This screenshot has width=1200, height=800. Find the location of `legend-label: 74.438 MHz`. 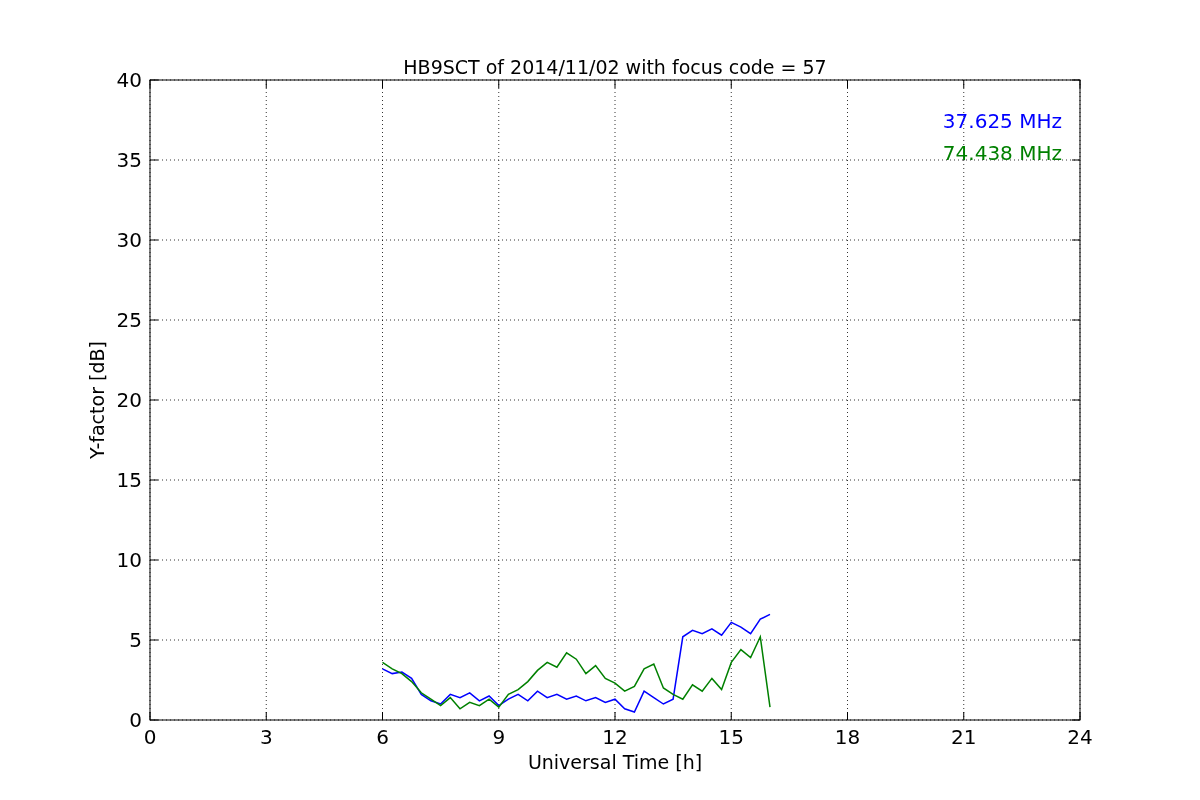

legend-label: 74.438 MHz is located at coordinates (1002, 153).